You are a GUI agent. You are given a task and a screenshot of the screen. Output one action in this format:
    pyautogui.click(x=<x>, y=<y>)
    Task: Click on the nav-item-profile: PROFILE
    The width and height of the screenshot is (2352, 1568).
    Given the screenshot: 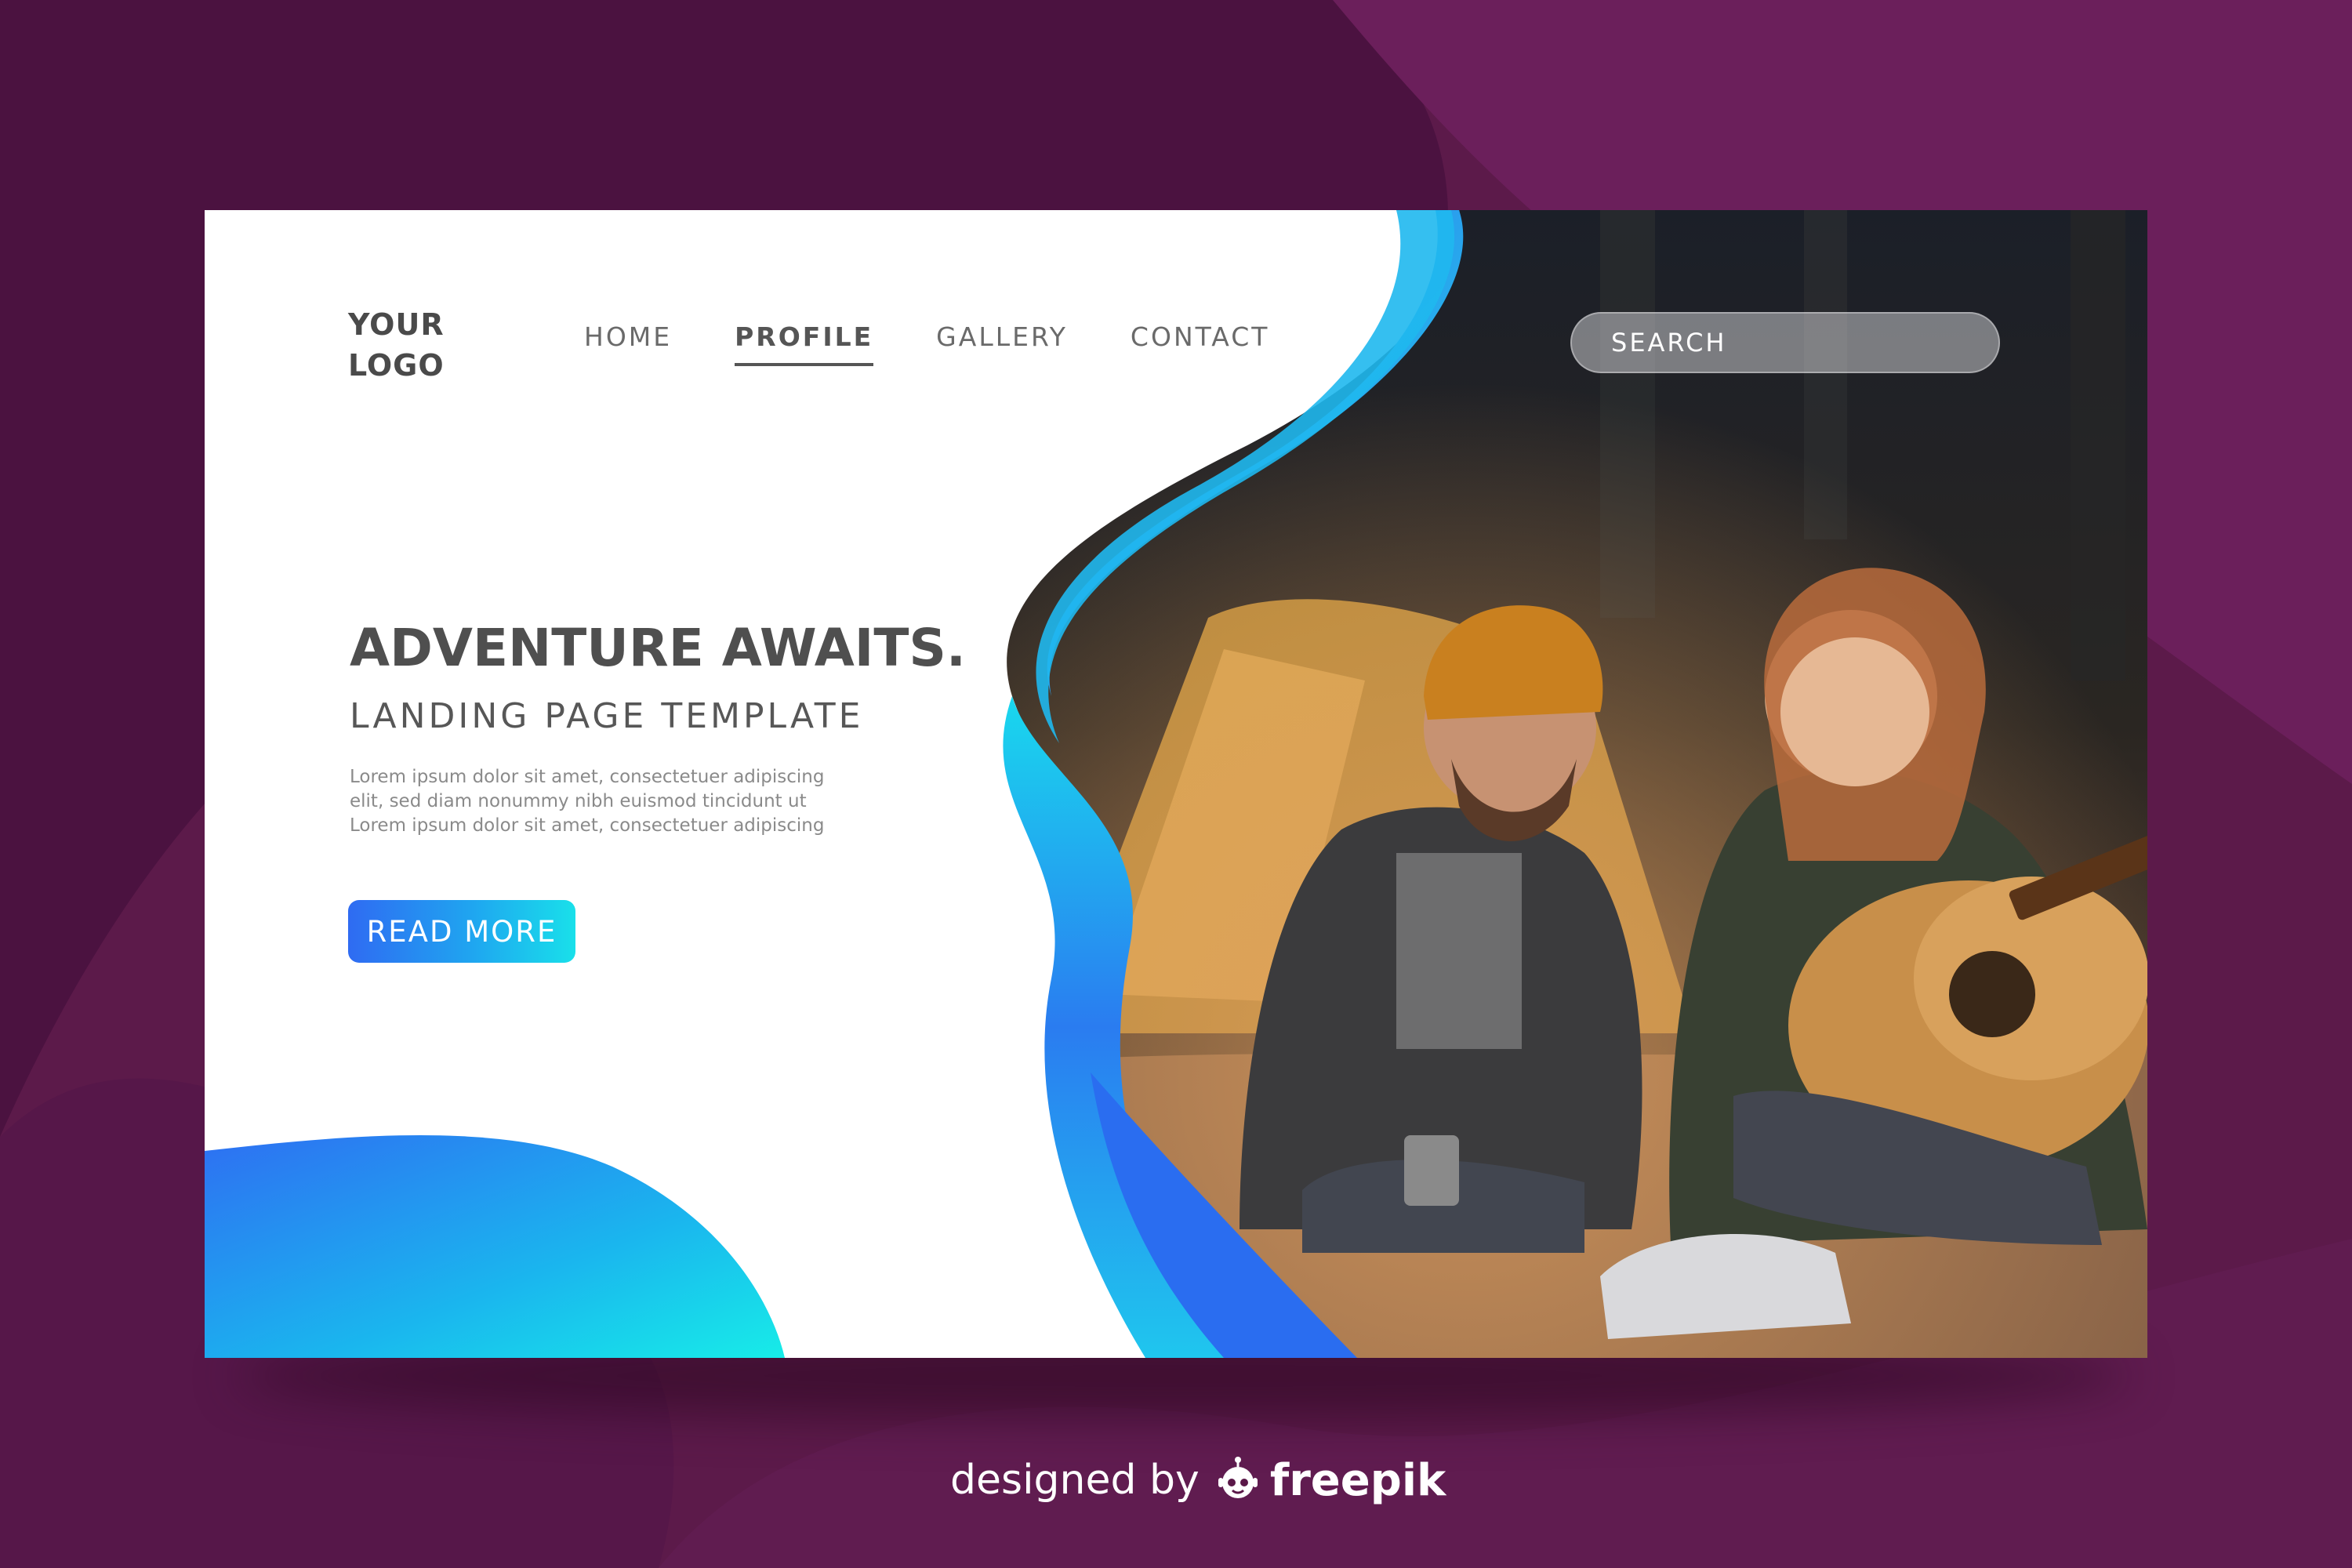 What is the action you would take?
    pyautogui.click(x=804, y=343)
    